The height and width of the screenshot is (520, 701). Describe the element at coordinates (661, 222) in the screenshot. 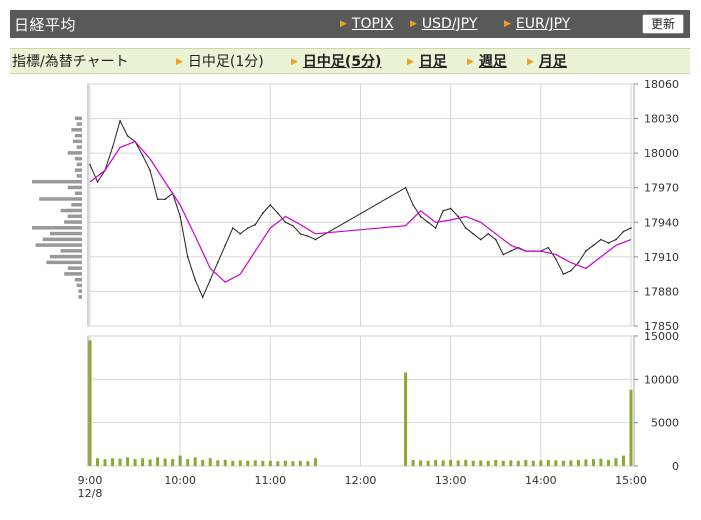

I see `price-tick-label: 17940` at that location.